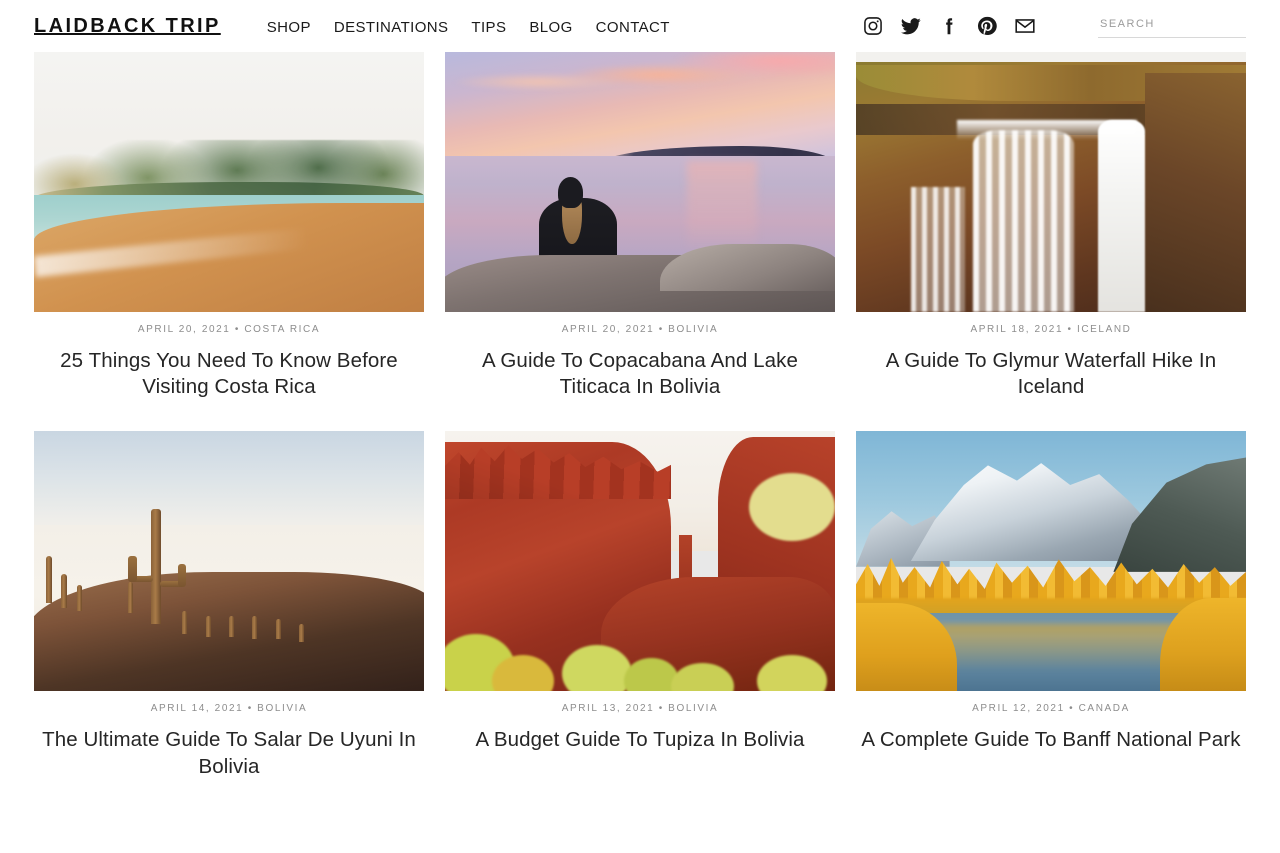 This screenshot has height=853, width=1280. I want to click on nav-item-blog: BLOG, so click(550, 27).